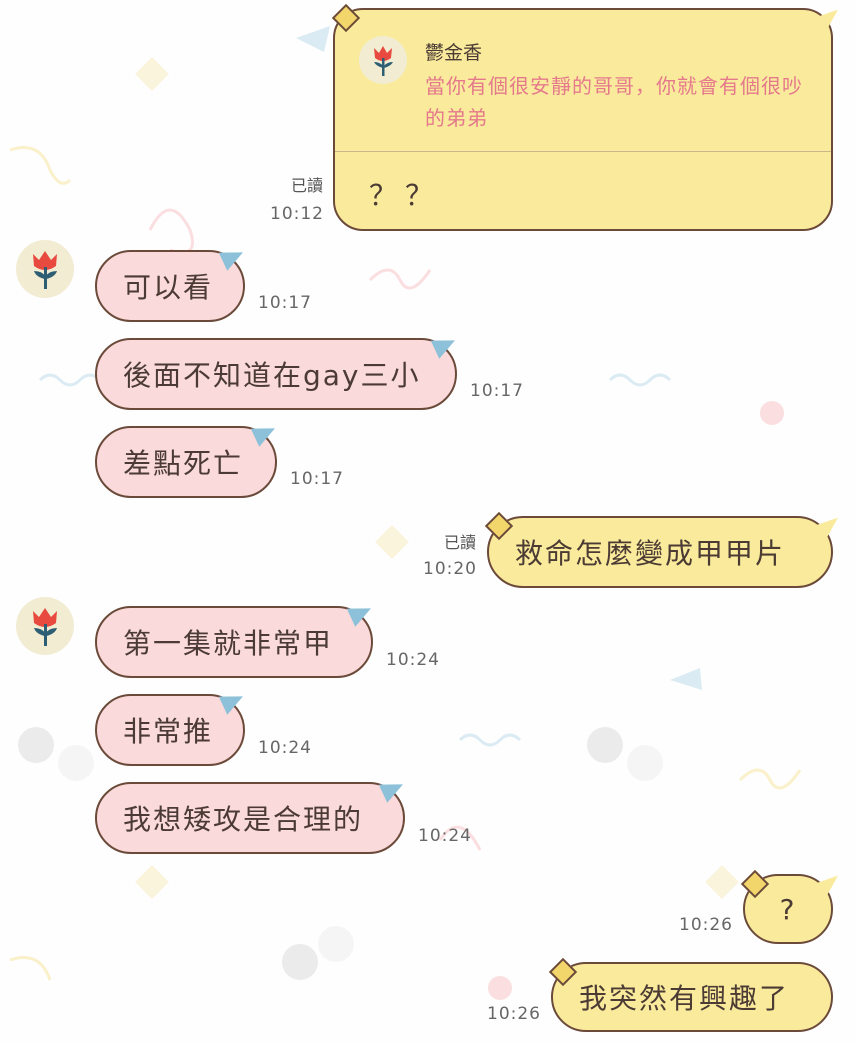  Describe the element at coordinates (243, 819) in the screenshot. I see `message-text: 我想矮攻是合理的` at that location.